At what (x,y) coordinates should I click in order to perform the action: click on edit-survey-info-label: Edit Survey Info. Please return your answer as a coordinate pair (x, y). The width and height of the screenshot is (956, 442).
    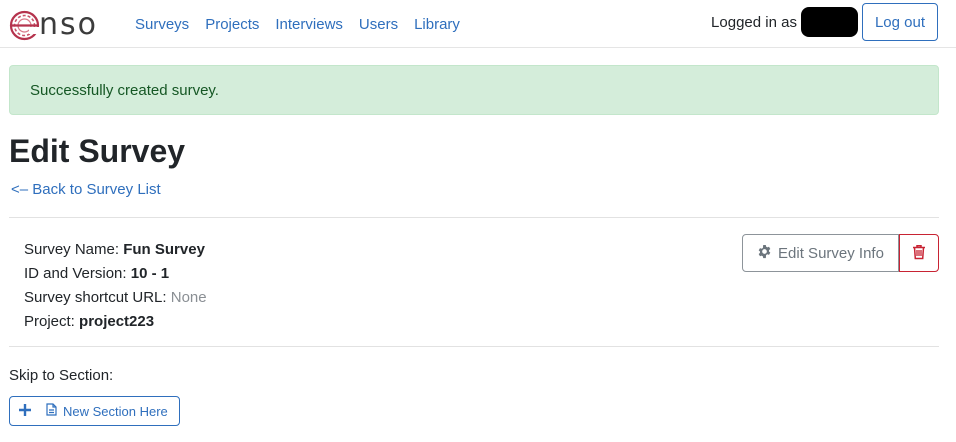
    Looking at the image, I should click on (831, 253).